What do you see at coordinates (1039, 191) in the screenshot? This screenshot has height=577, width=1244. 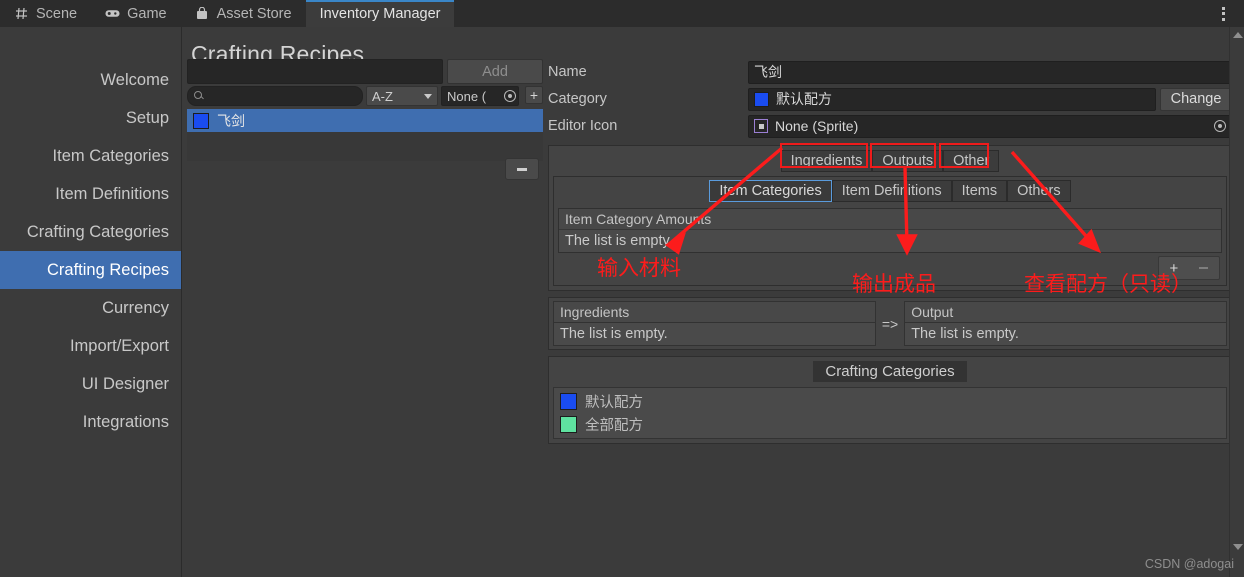 I see `tab-others: Others` at bounding box center [1039, 191].